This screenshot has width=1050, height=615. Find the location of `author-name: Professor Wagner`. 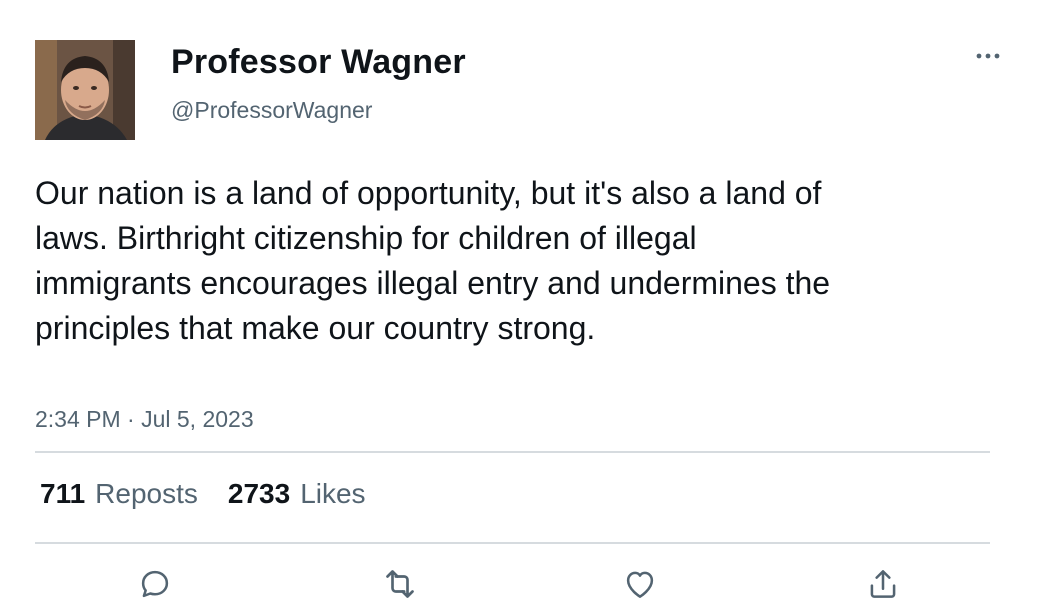

author-name: Professor Wagner is located at coordinates (318, 62).